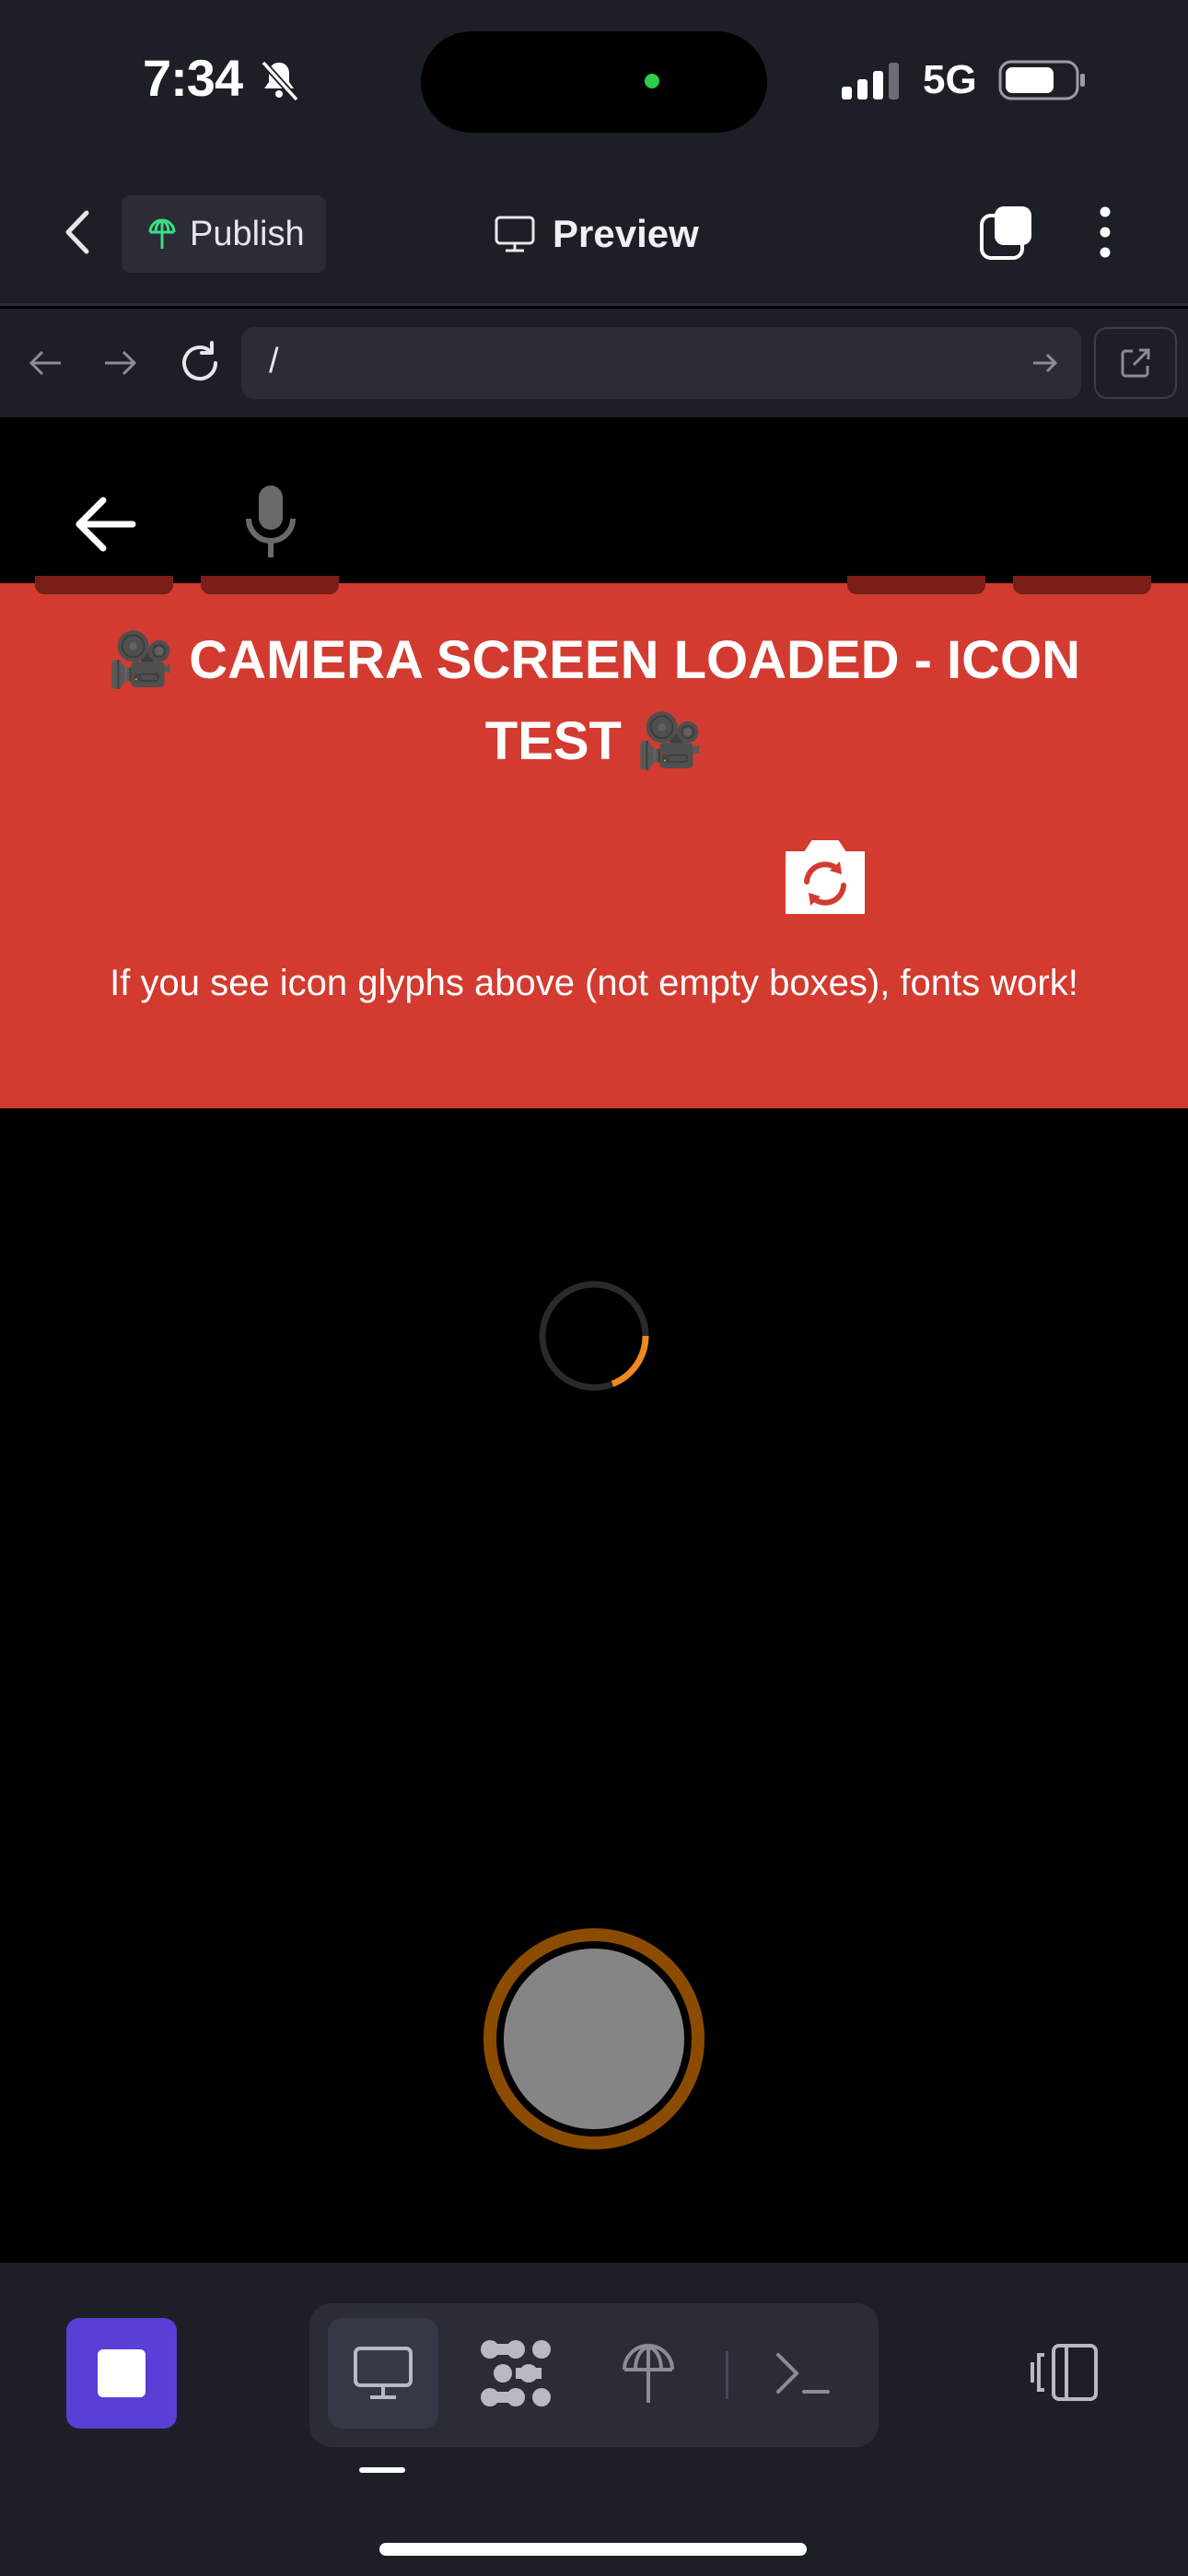 The image size is (1188, 2576). I want to click on stop-icon, so click(122, 2373).